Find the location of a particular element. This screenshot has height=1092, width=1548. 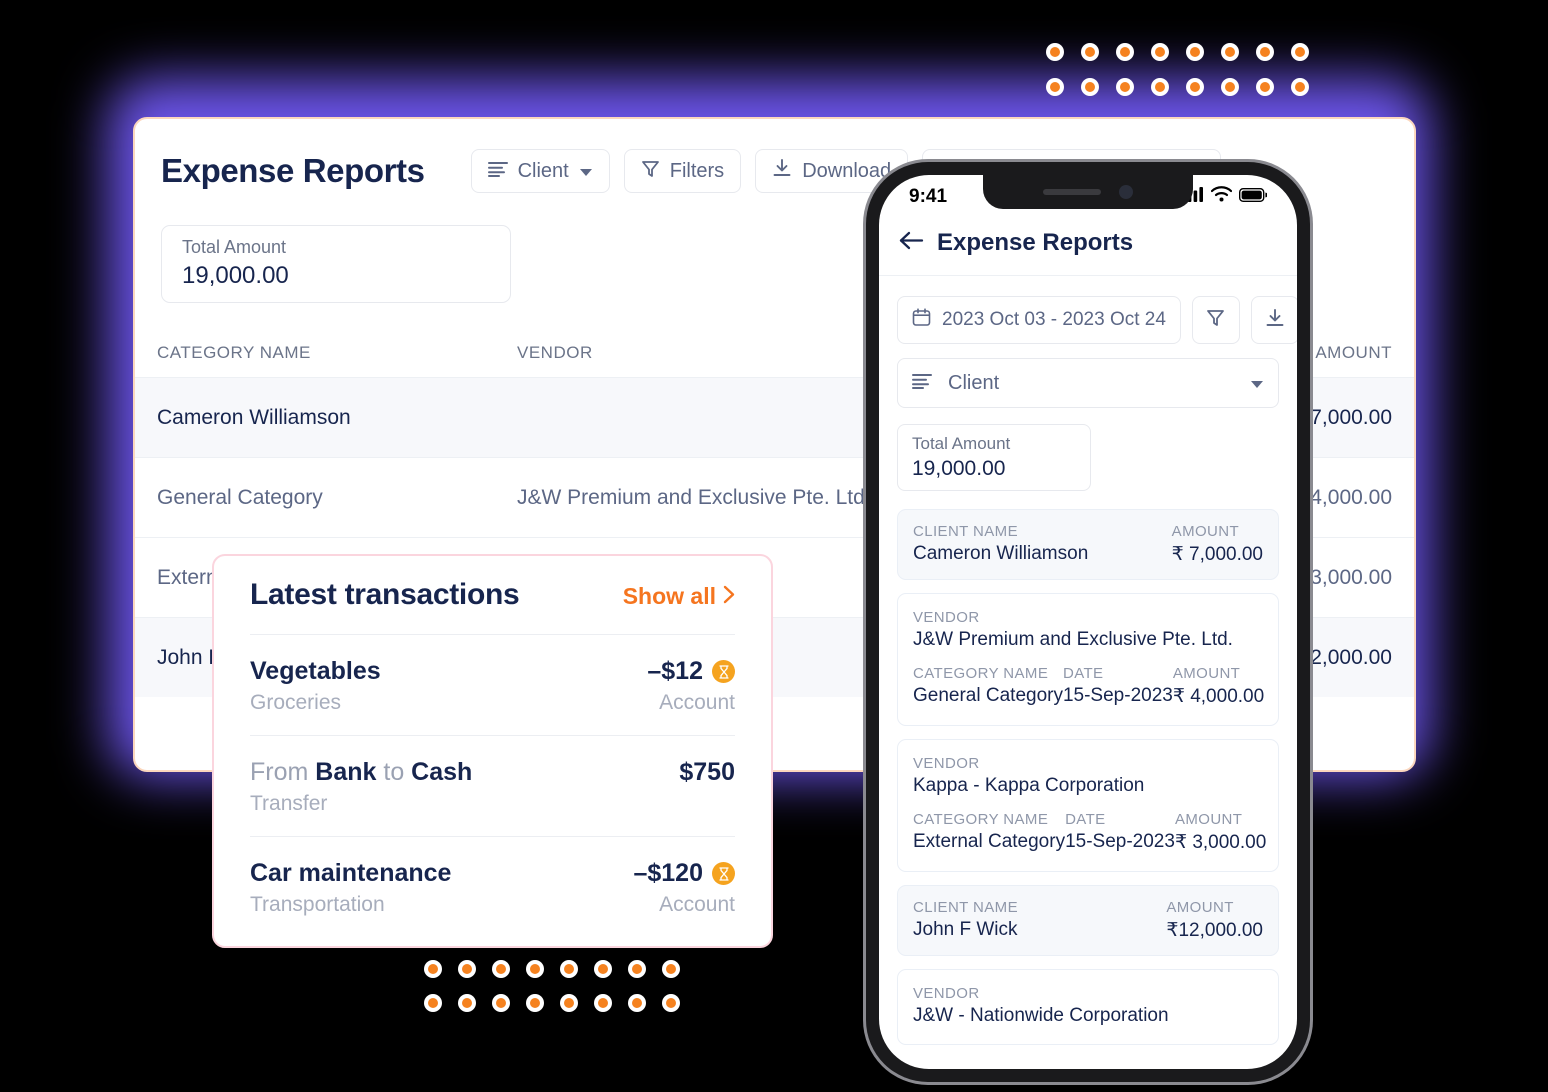

decorative-dot-grid-top is located at coordinates (1186, 78).